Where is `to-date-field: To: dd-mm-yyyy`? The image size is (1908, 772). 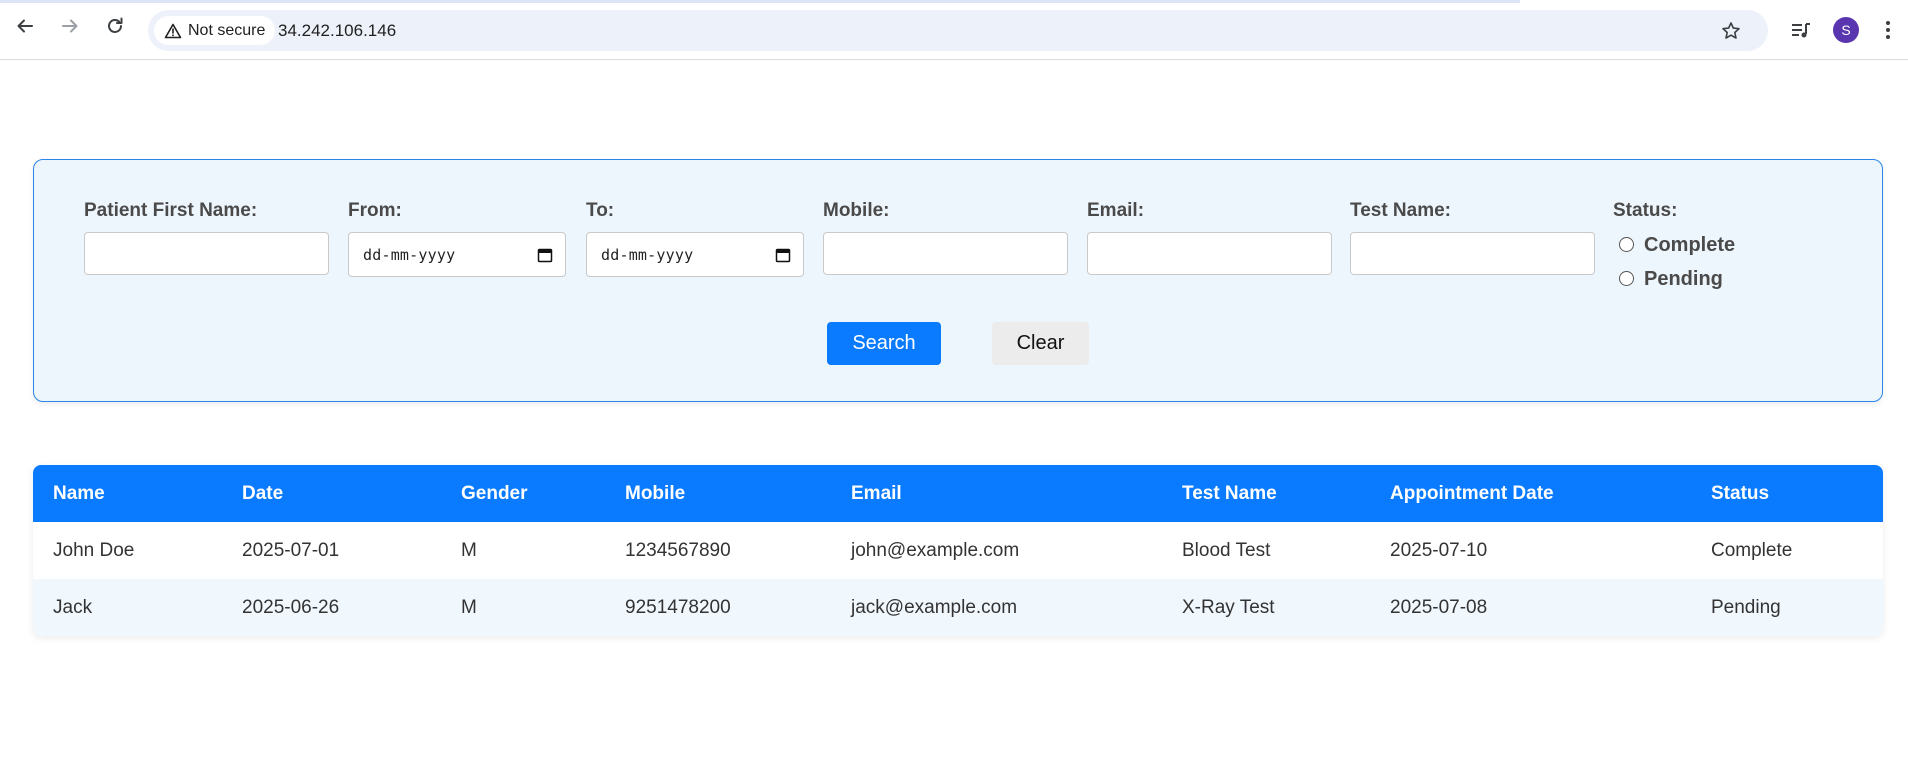
to-date-field: To: dd-mm-yyyy is located at coordinates (695, 238).